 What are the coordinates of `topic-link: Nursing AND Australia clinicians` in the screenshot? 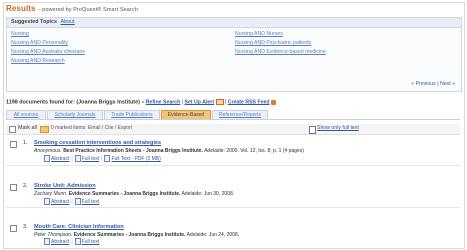 It's located at (48, 52).